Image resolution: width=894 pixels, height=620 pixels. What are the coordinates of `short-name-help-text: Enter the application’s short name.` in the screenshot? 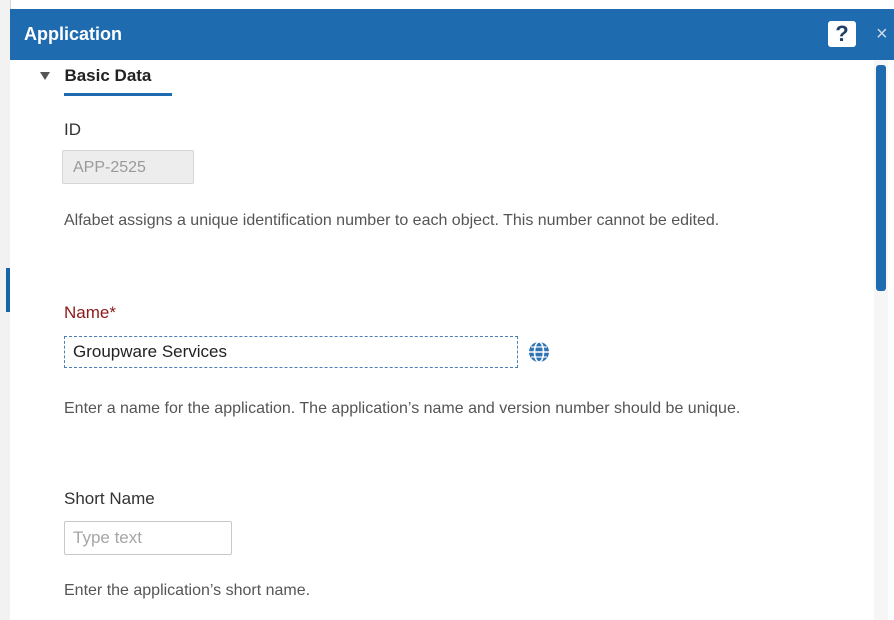 It's located at (187, 590).